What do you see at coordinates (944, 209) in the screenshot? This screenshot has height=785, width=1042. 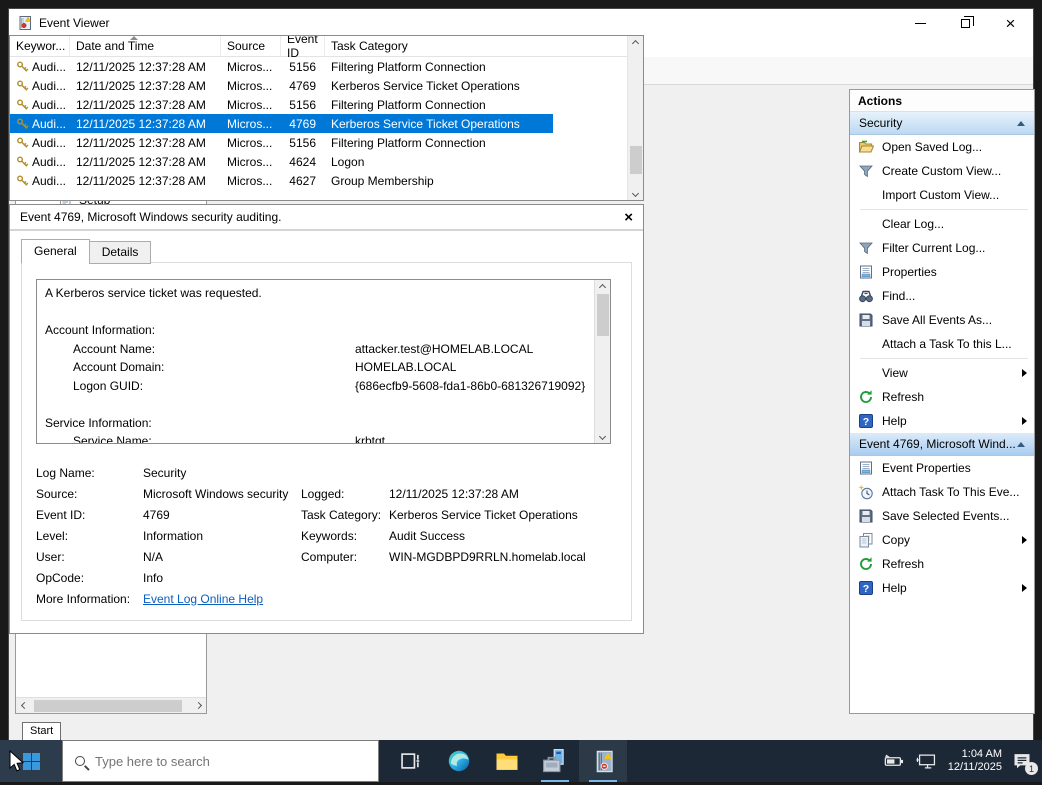 I see `separator` at bounding box center [944, 209].